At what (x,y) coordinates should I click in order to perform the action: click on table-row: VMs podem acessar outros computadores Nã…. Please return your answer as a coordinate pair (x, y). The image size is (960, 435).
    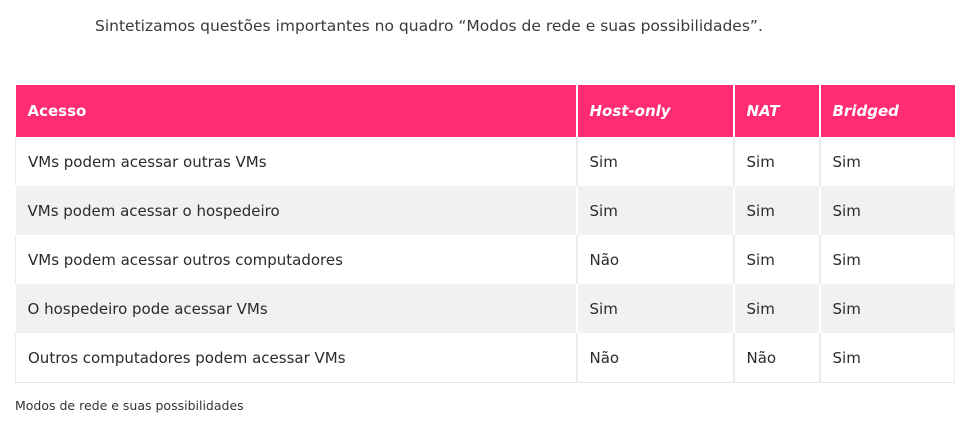
    Looking at the image, I should click on (485, 259).